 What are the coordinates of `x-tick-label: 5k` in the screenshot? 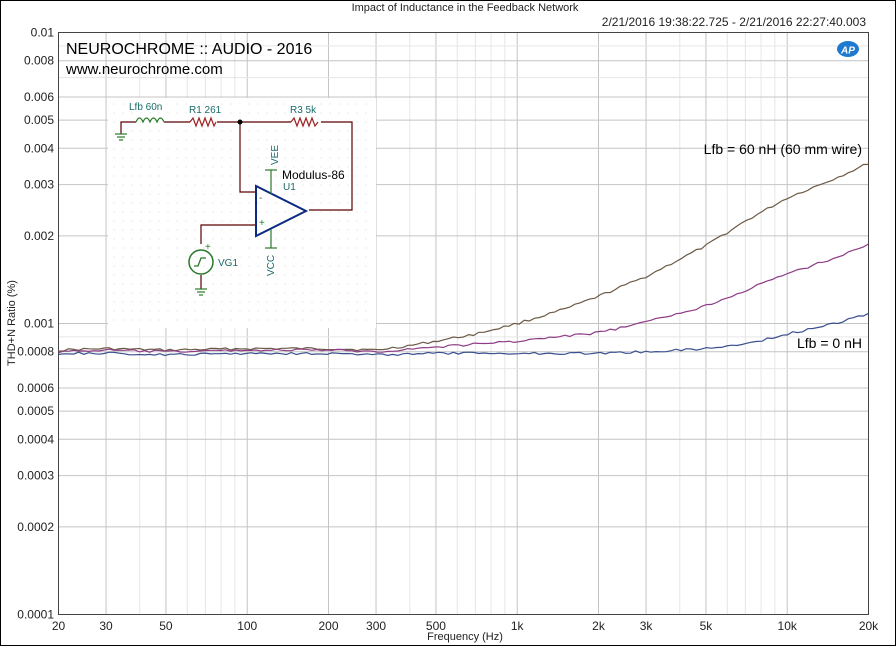 It's located at (707, 626).